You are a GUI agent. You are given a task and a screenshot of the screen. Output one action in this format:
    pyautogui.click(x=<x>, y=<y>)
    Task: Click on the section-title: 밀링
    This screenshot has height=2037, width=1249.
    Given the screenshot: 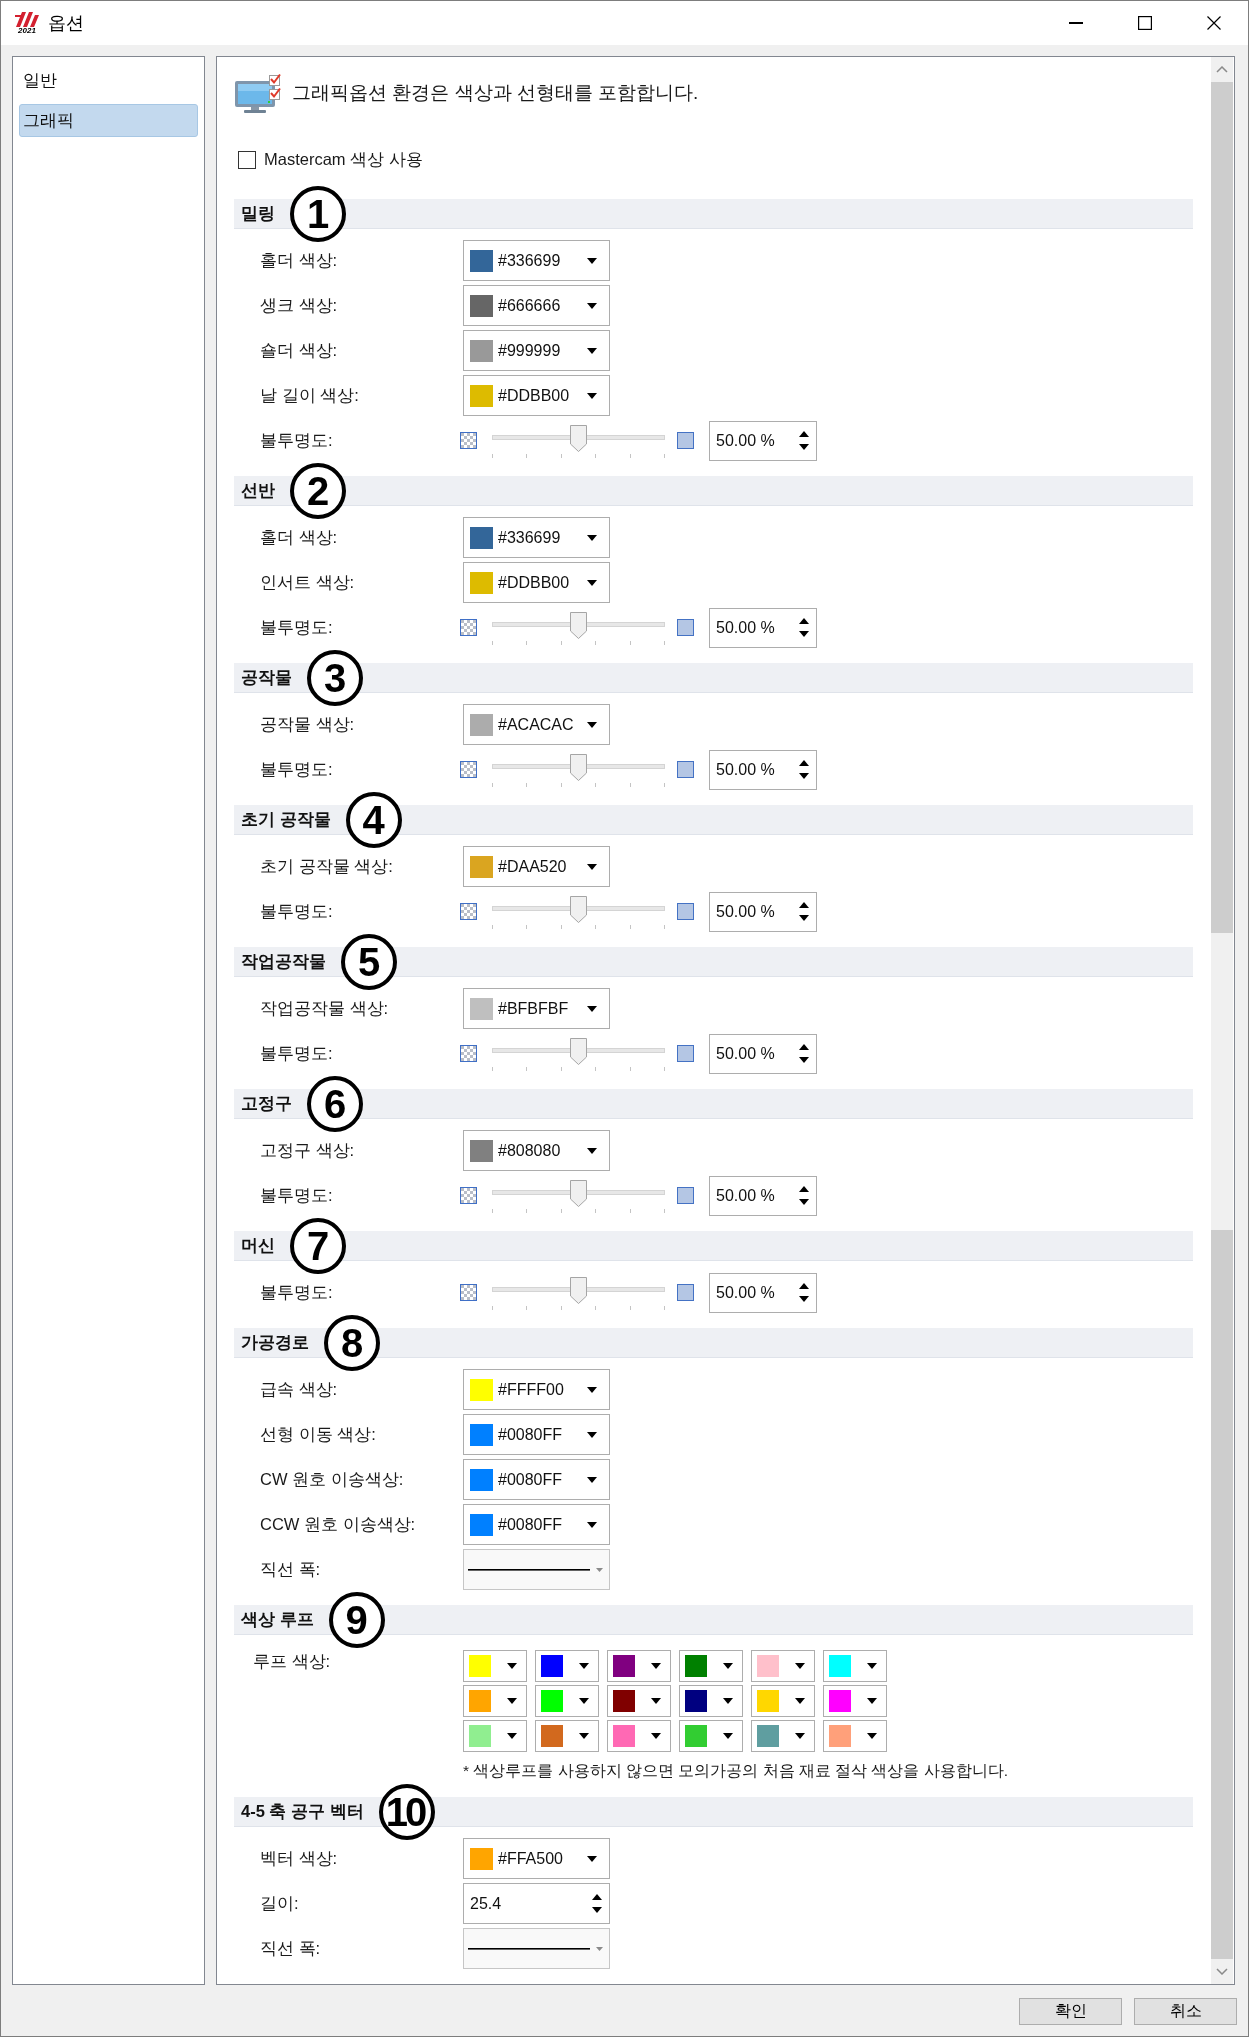 What is the action you would take?
    pyautogui.click(x=258, y=213)
    